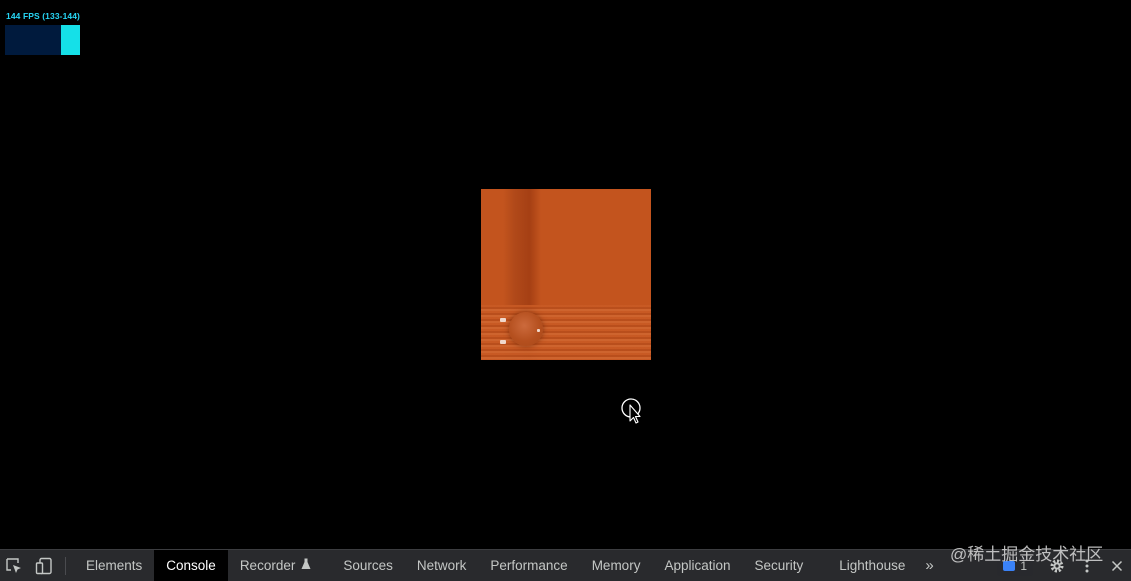 The height and width of the screenshot is (581, 1131). I want to click on fps-label: 144 FPS (133-144), so click(43, 16).